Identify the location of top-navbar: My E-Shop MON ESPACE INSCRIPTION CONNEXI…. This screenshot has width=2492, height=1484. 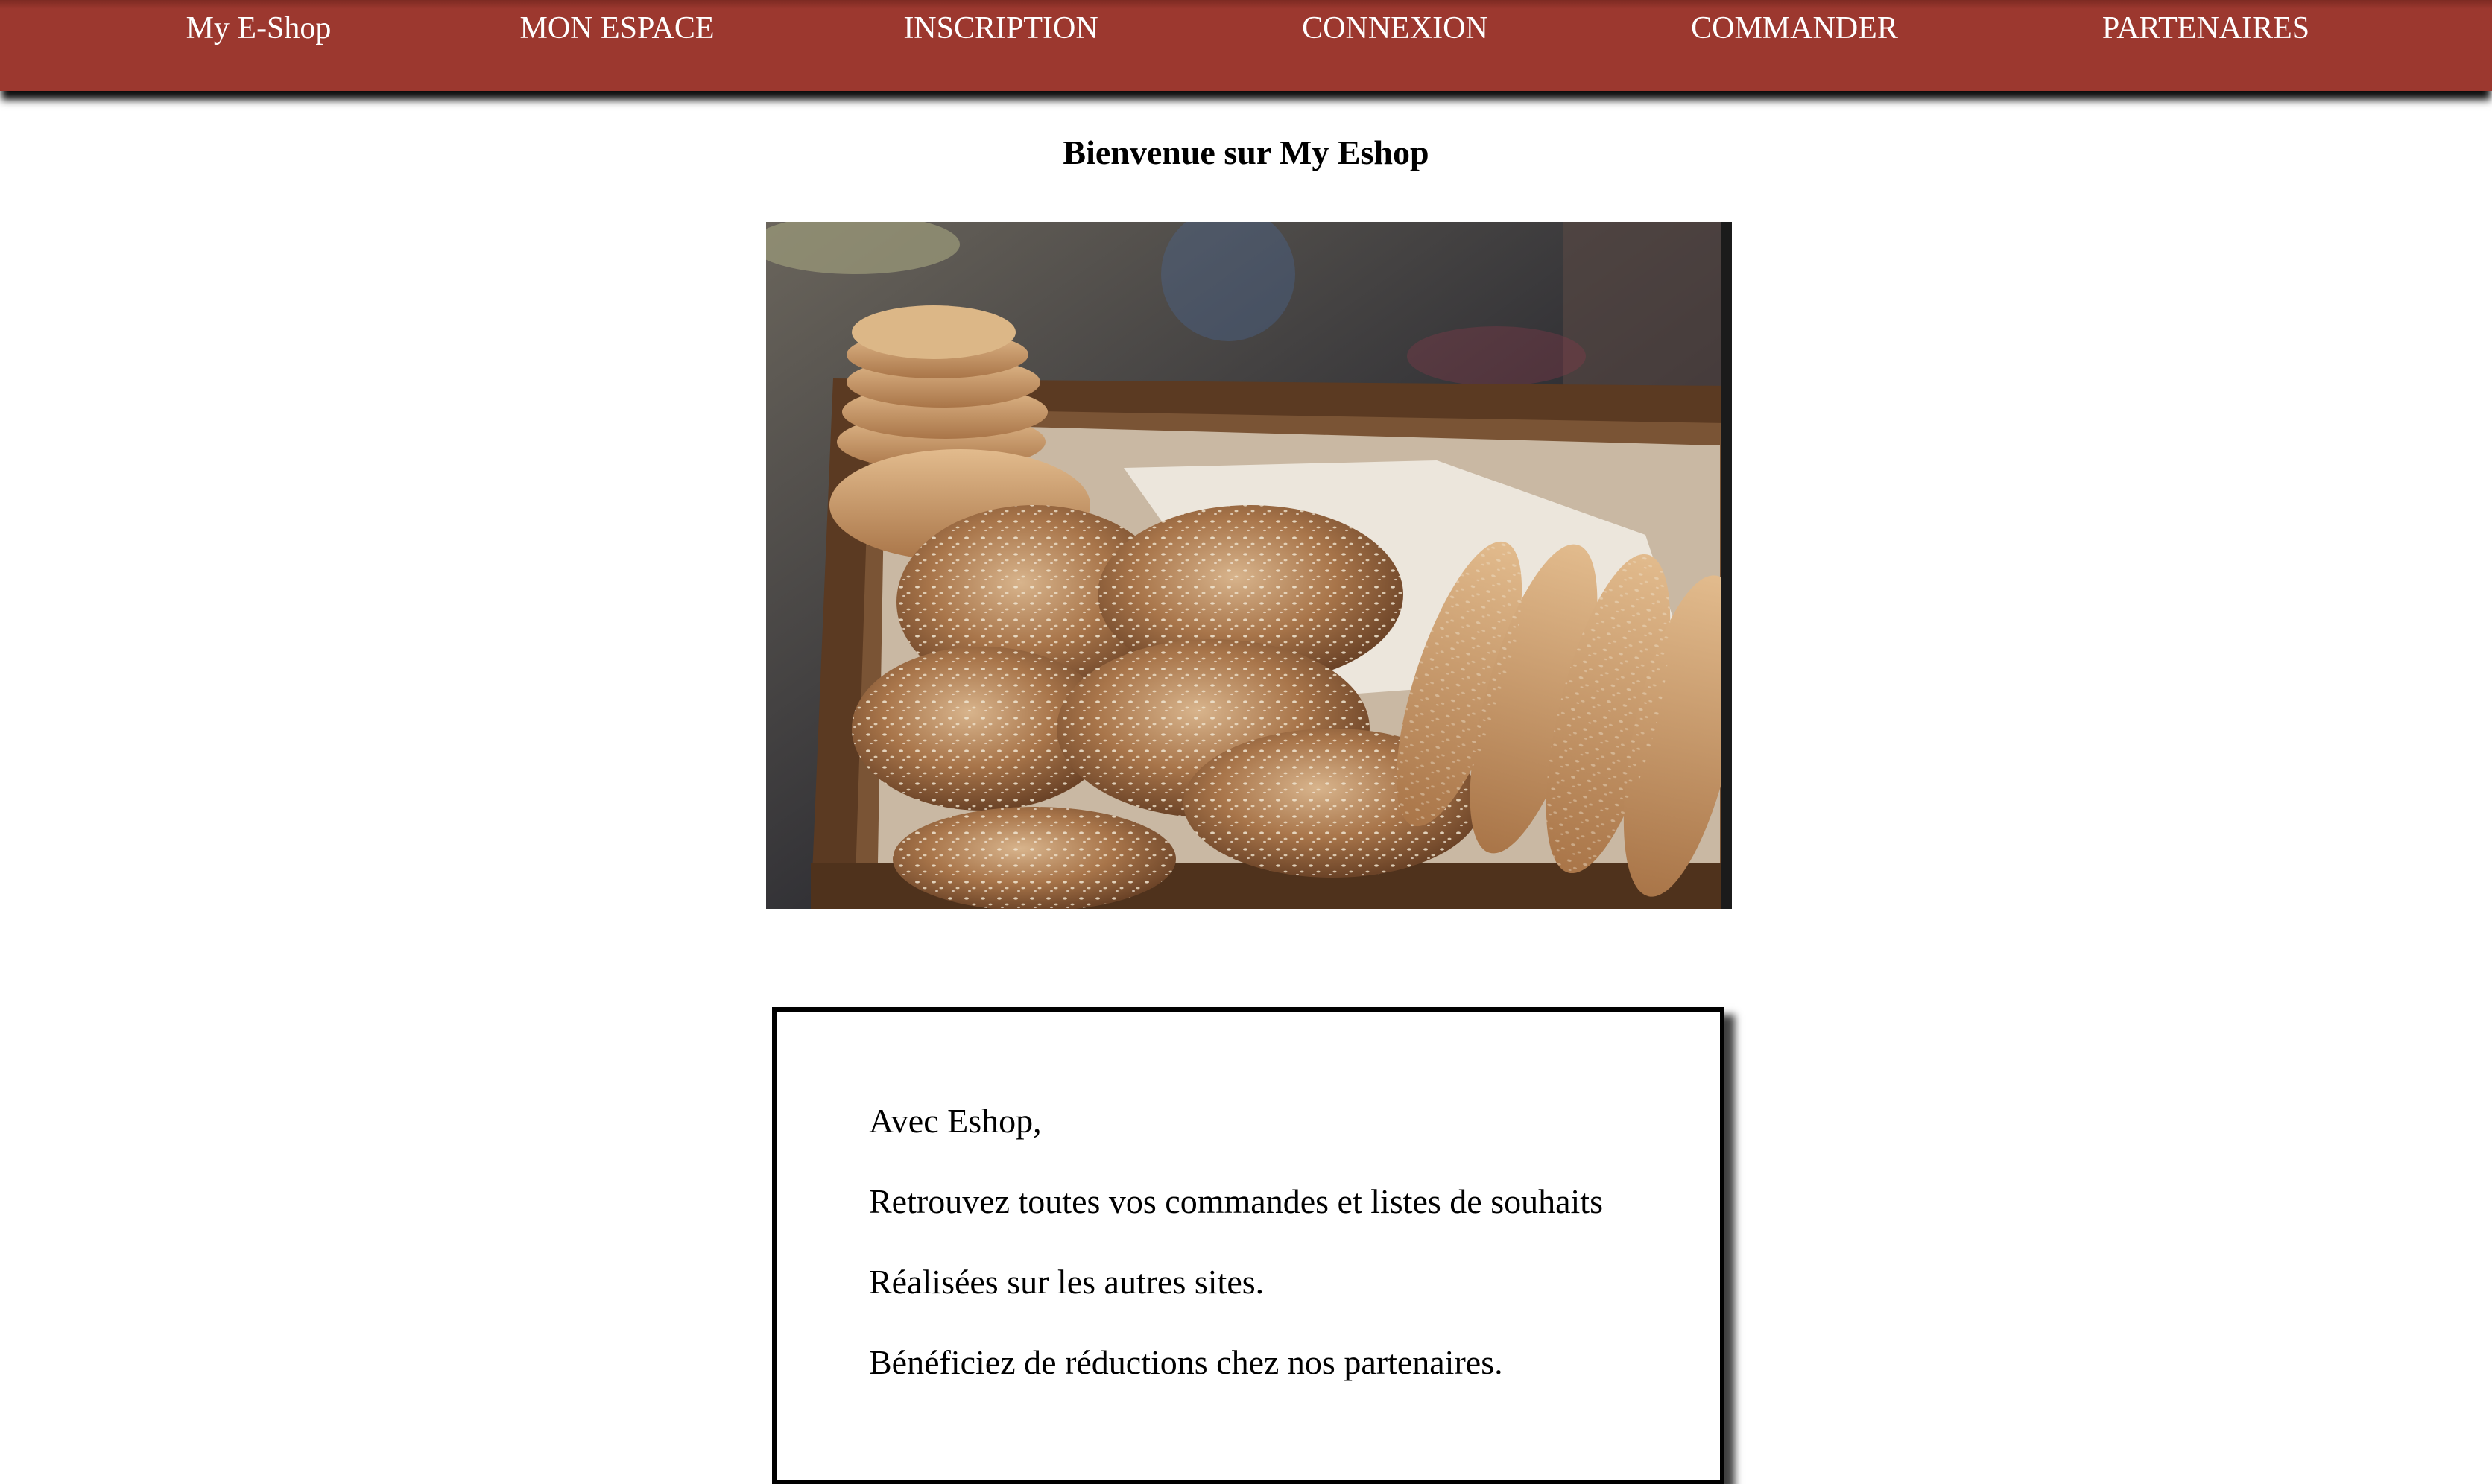
(1246, 46).